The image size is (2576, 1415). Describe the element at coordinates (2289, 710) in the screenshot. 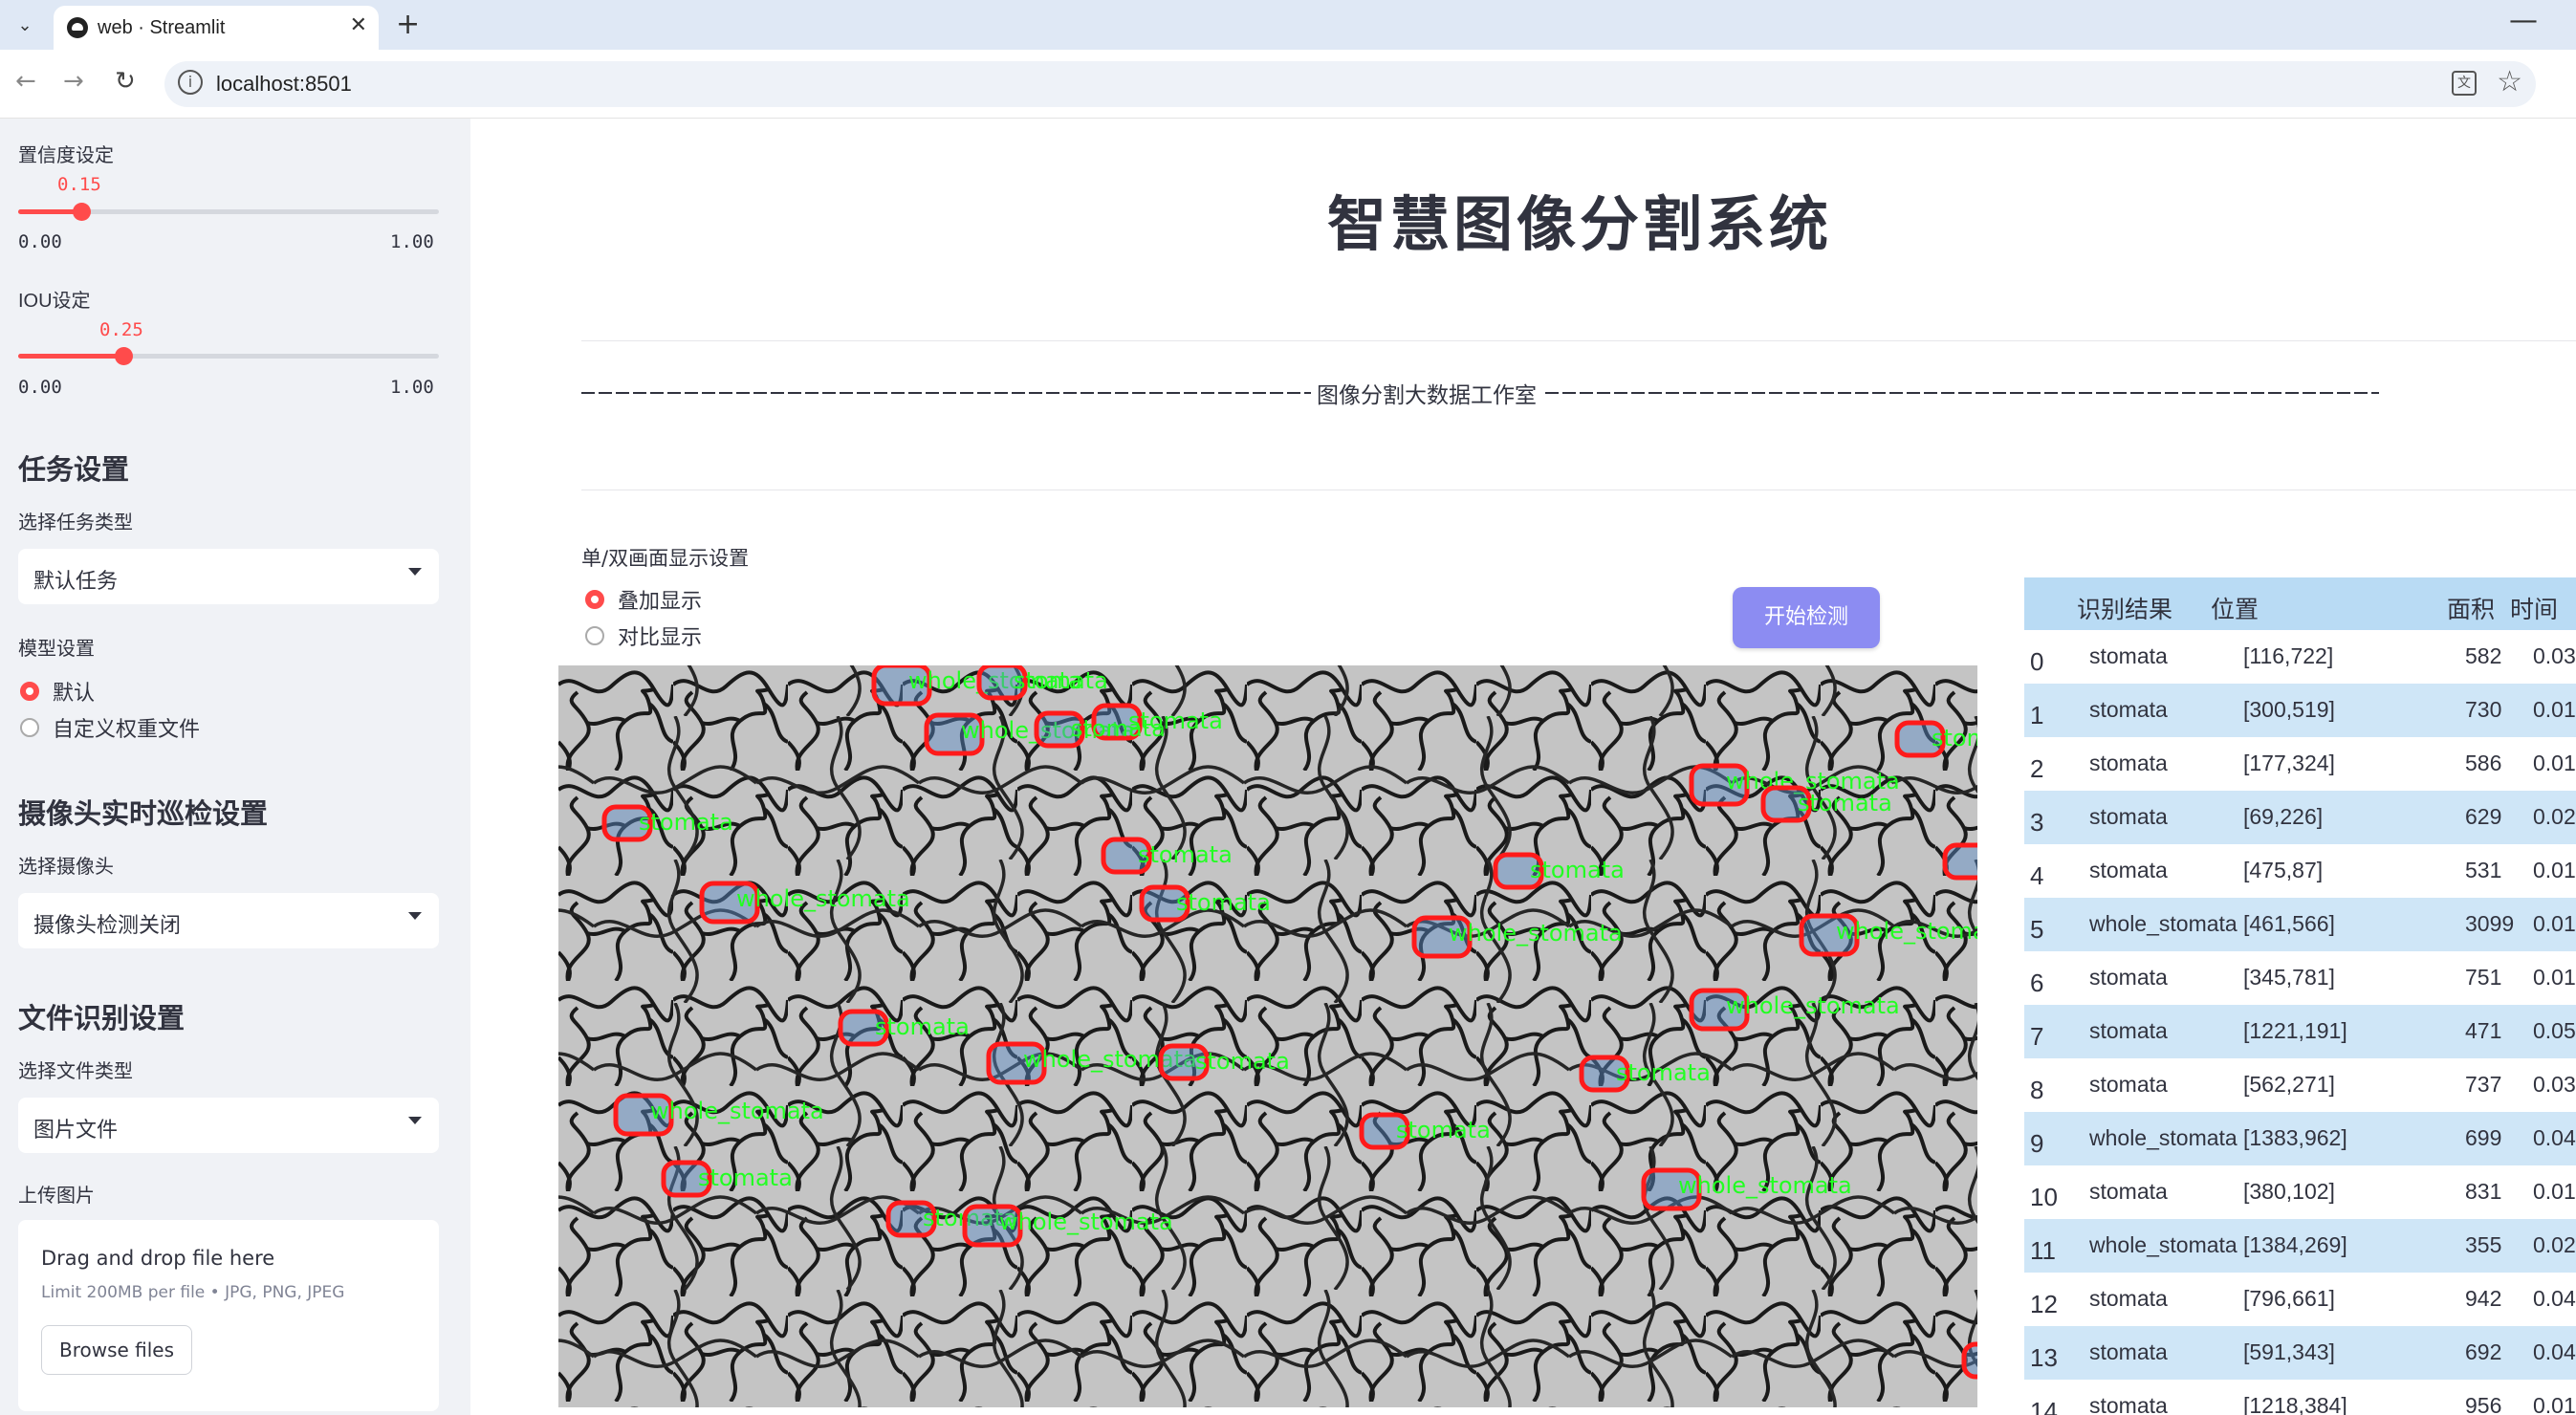

I see `position-cell: [300,519]` at that location.